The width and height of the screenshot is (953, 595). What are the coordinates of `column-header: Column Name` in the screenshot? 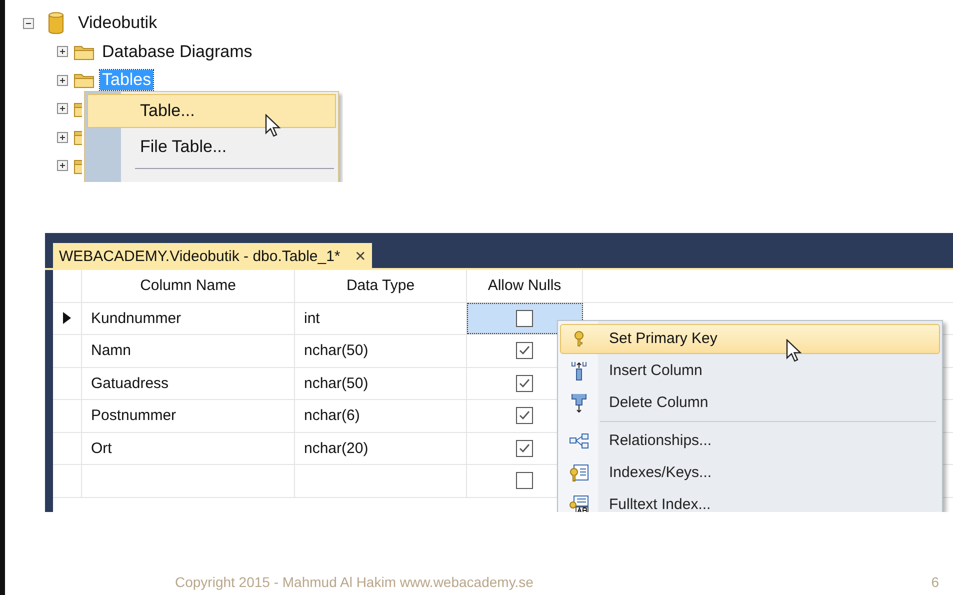 It's located at (188, 286).